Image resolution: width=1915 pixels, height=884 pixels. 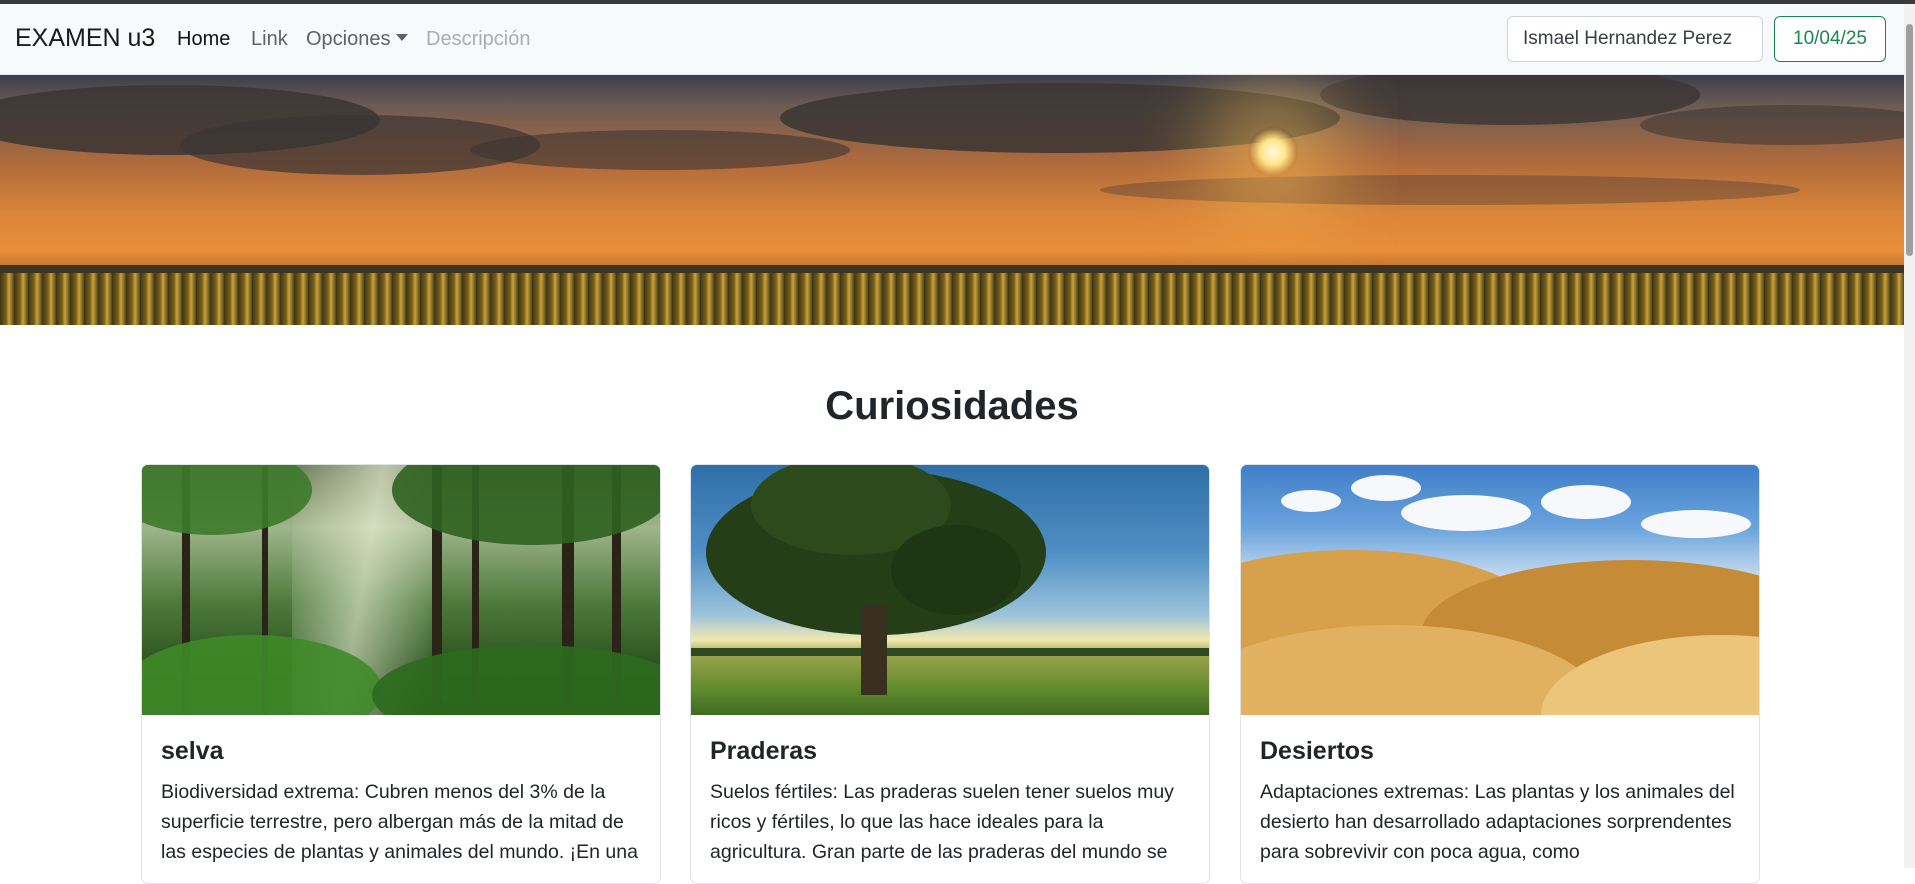 I want to click on nav-dropdown-opciones: Opciones, so click(x=357, y=39).